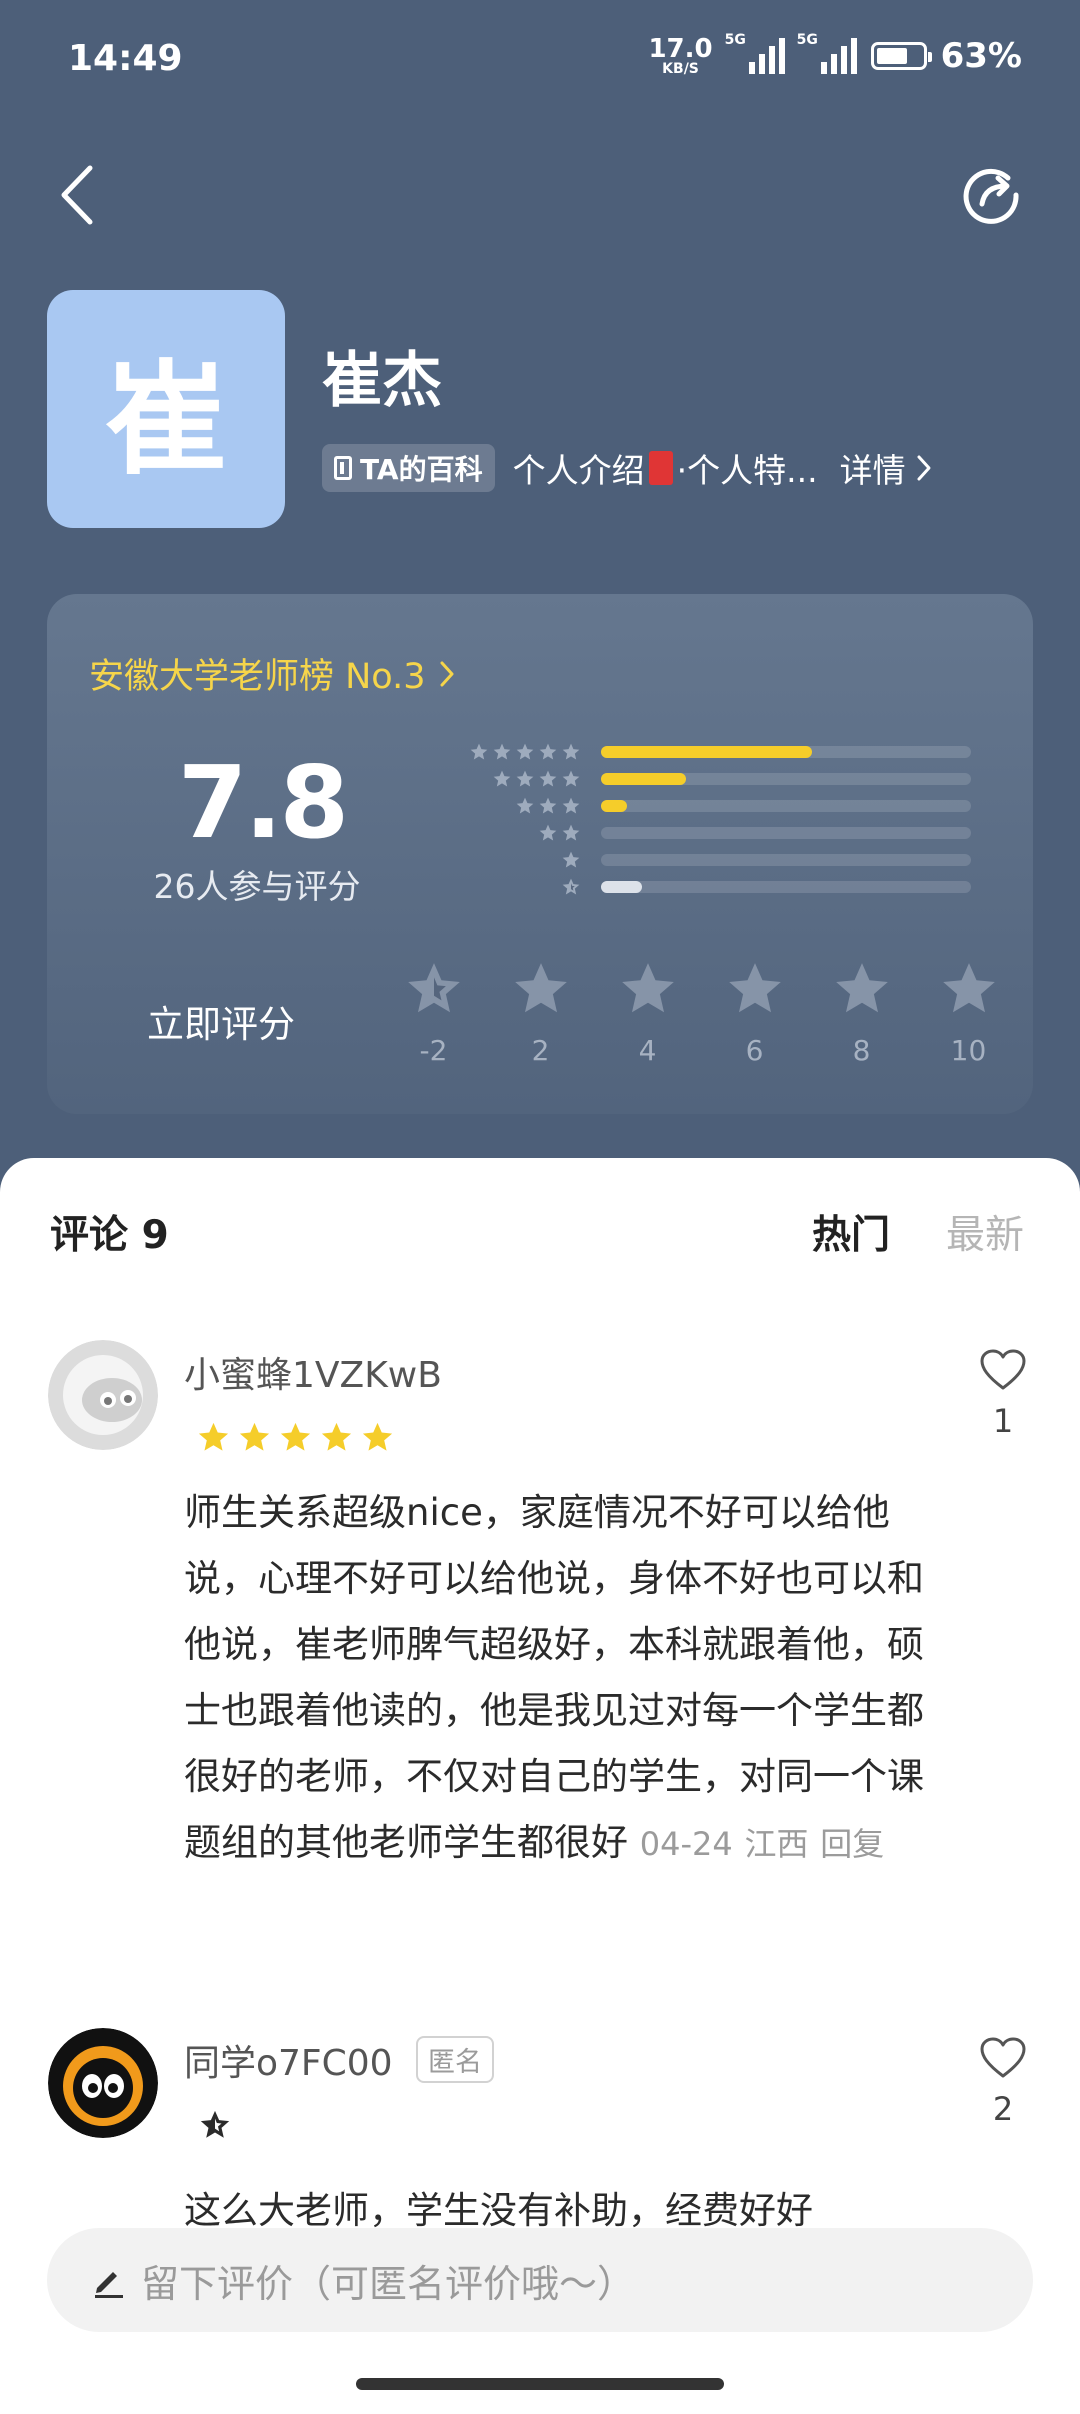 This screenshot has width=1080, height=2414. Describe the element at coordinates (433, 1050) in the screenshot. I see `rate-star-value: -2` at that location.